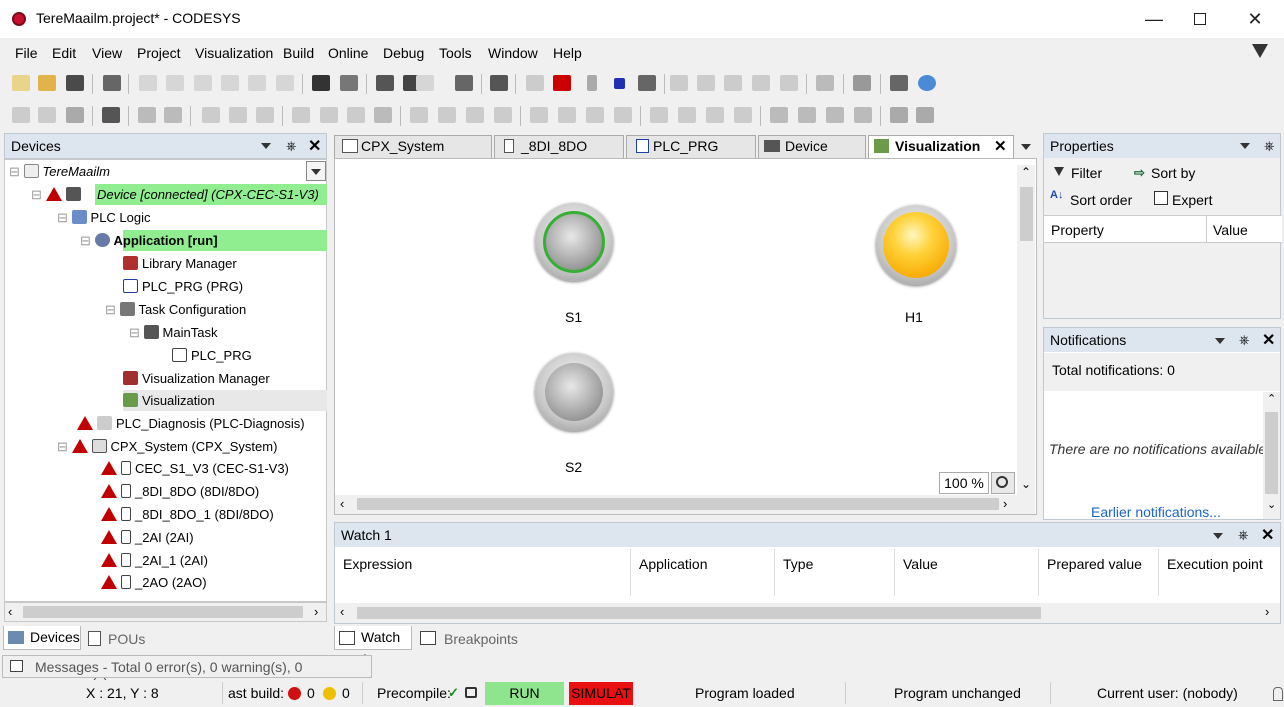 This screenshot has width=1284, height=707. Describe the element at coordinates (862, 83) in the screenshot. I see `write-values-icon` at that location.